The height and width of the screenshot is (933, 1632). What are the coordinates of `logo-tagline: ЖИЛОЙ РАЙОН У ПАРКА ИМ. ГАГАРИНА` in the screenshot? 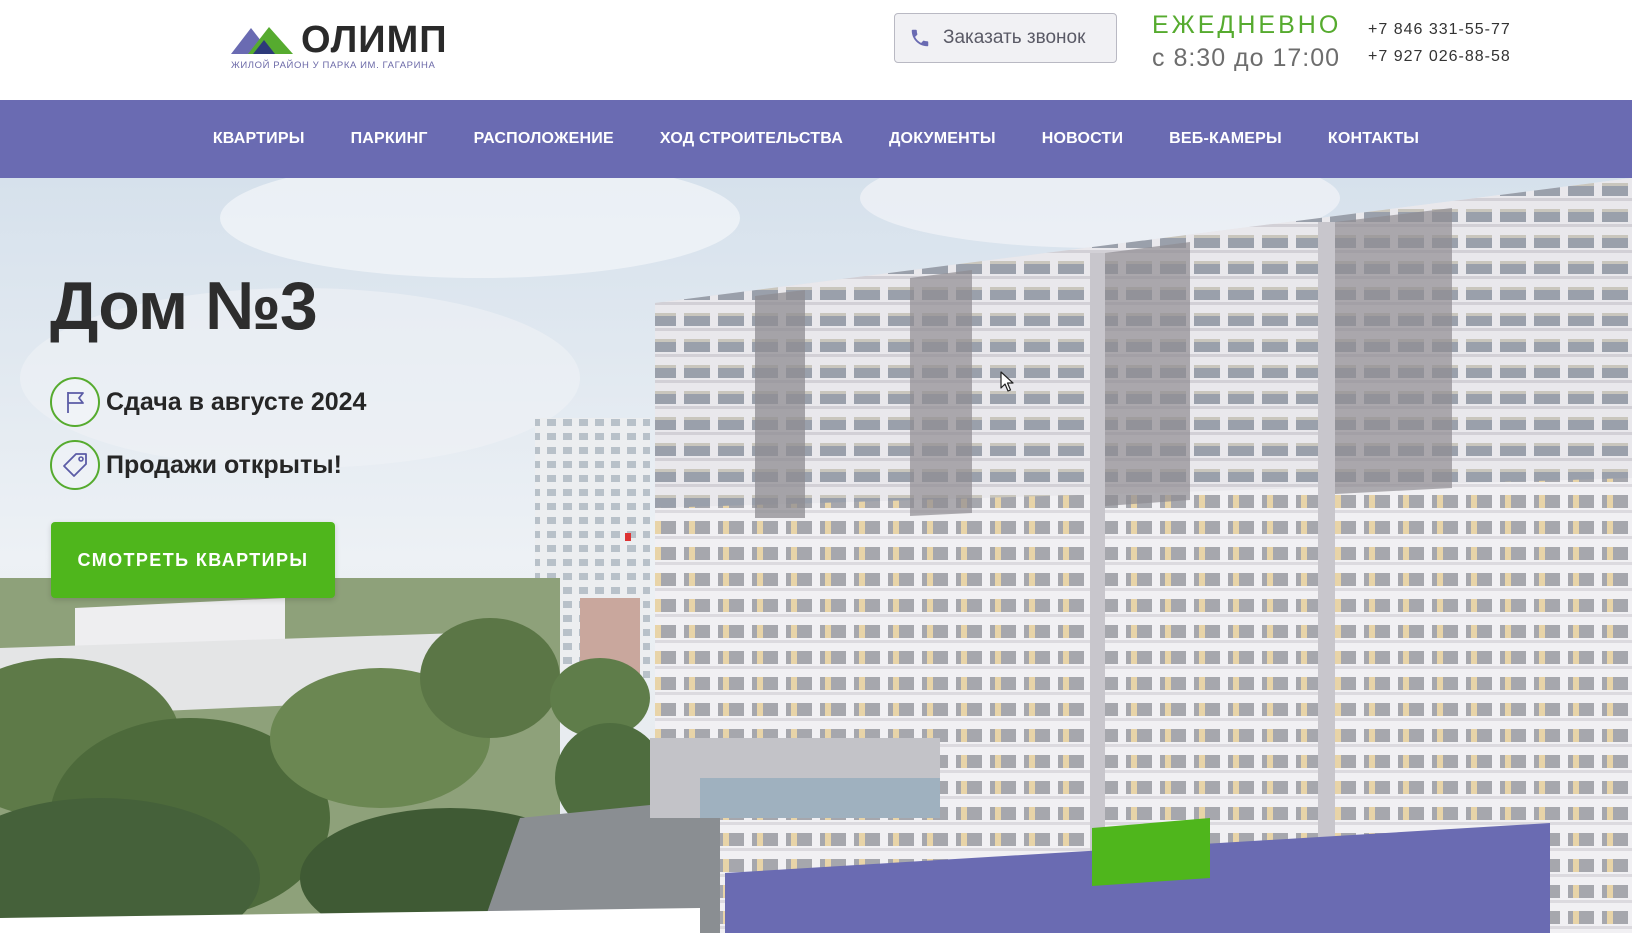 It's located at (333, 65).